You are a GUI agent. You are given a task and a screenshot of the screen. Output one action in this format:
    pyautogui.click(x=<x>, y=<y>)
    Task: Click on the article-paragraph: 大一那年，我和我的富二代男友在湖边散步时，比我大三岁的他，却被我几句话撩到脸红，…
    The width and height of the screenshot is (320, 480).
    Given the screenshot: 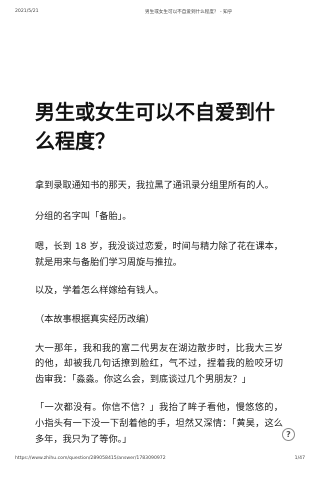 What is the action you would take?
    pyautogui.click(x=159, y=363)
    